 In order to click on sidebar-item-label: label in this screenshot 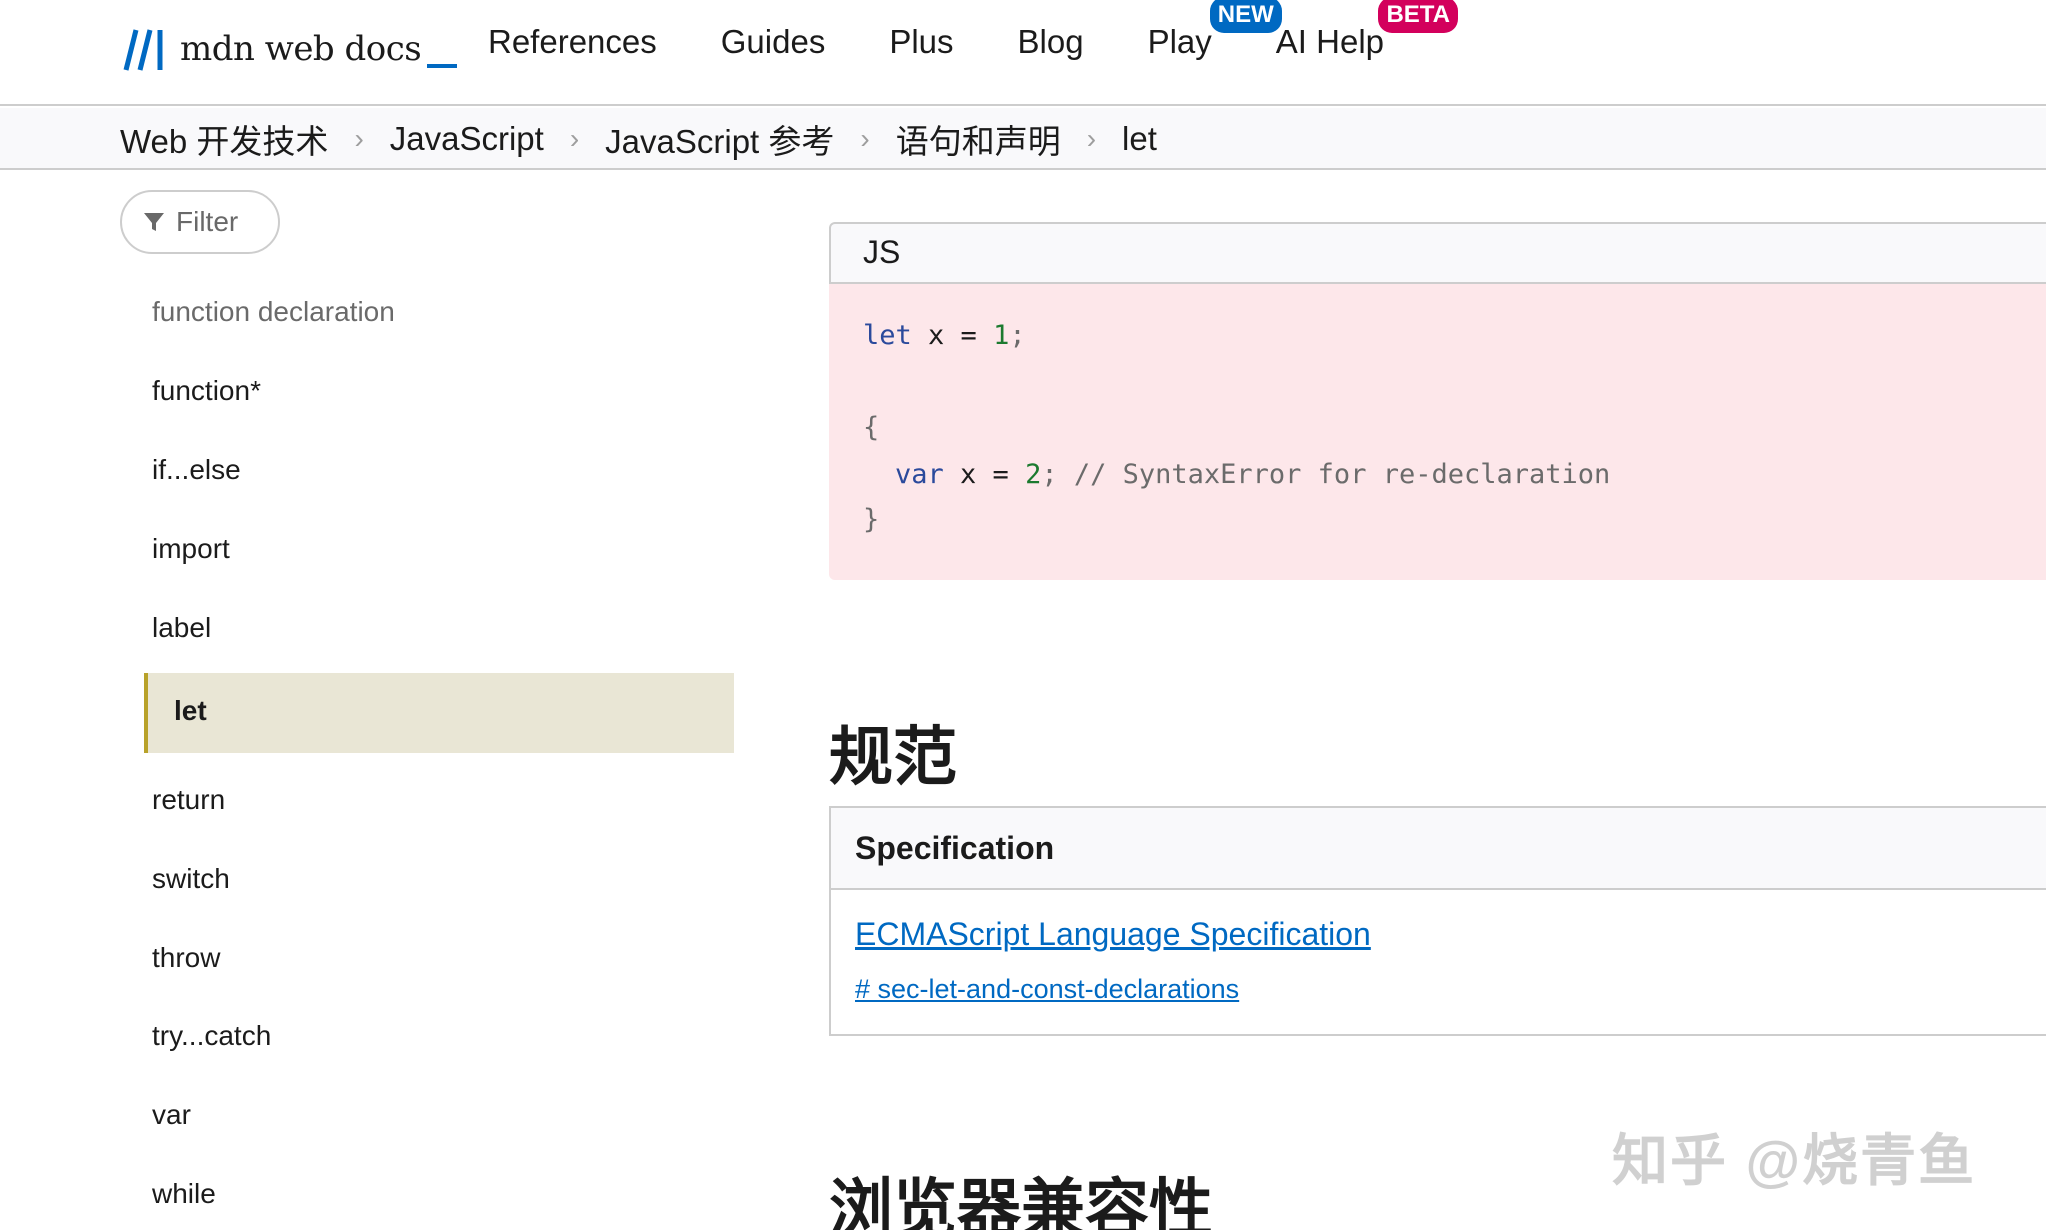, I will do `click(181, 628)`.